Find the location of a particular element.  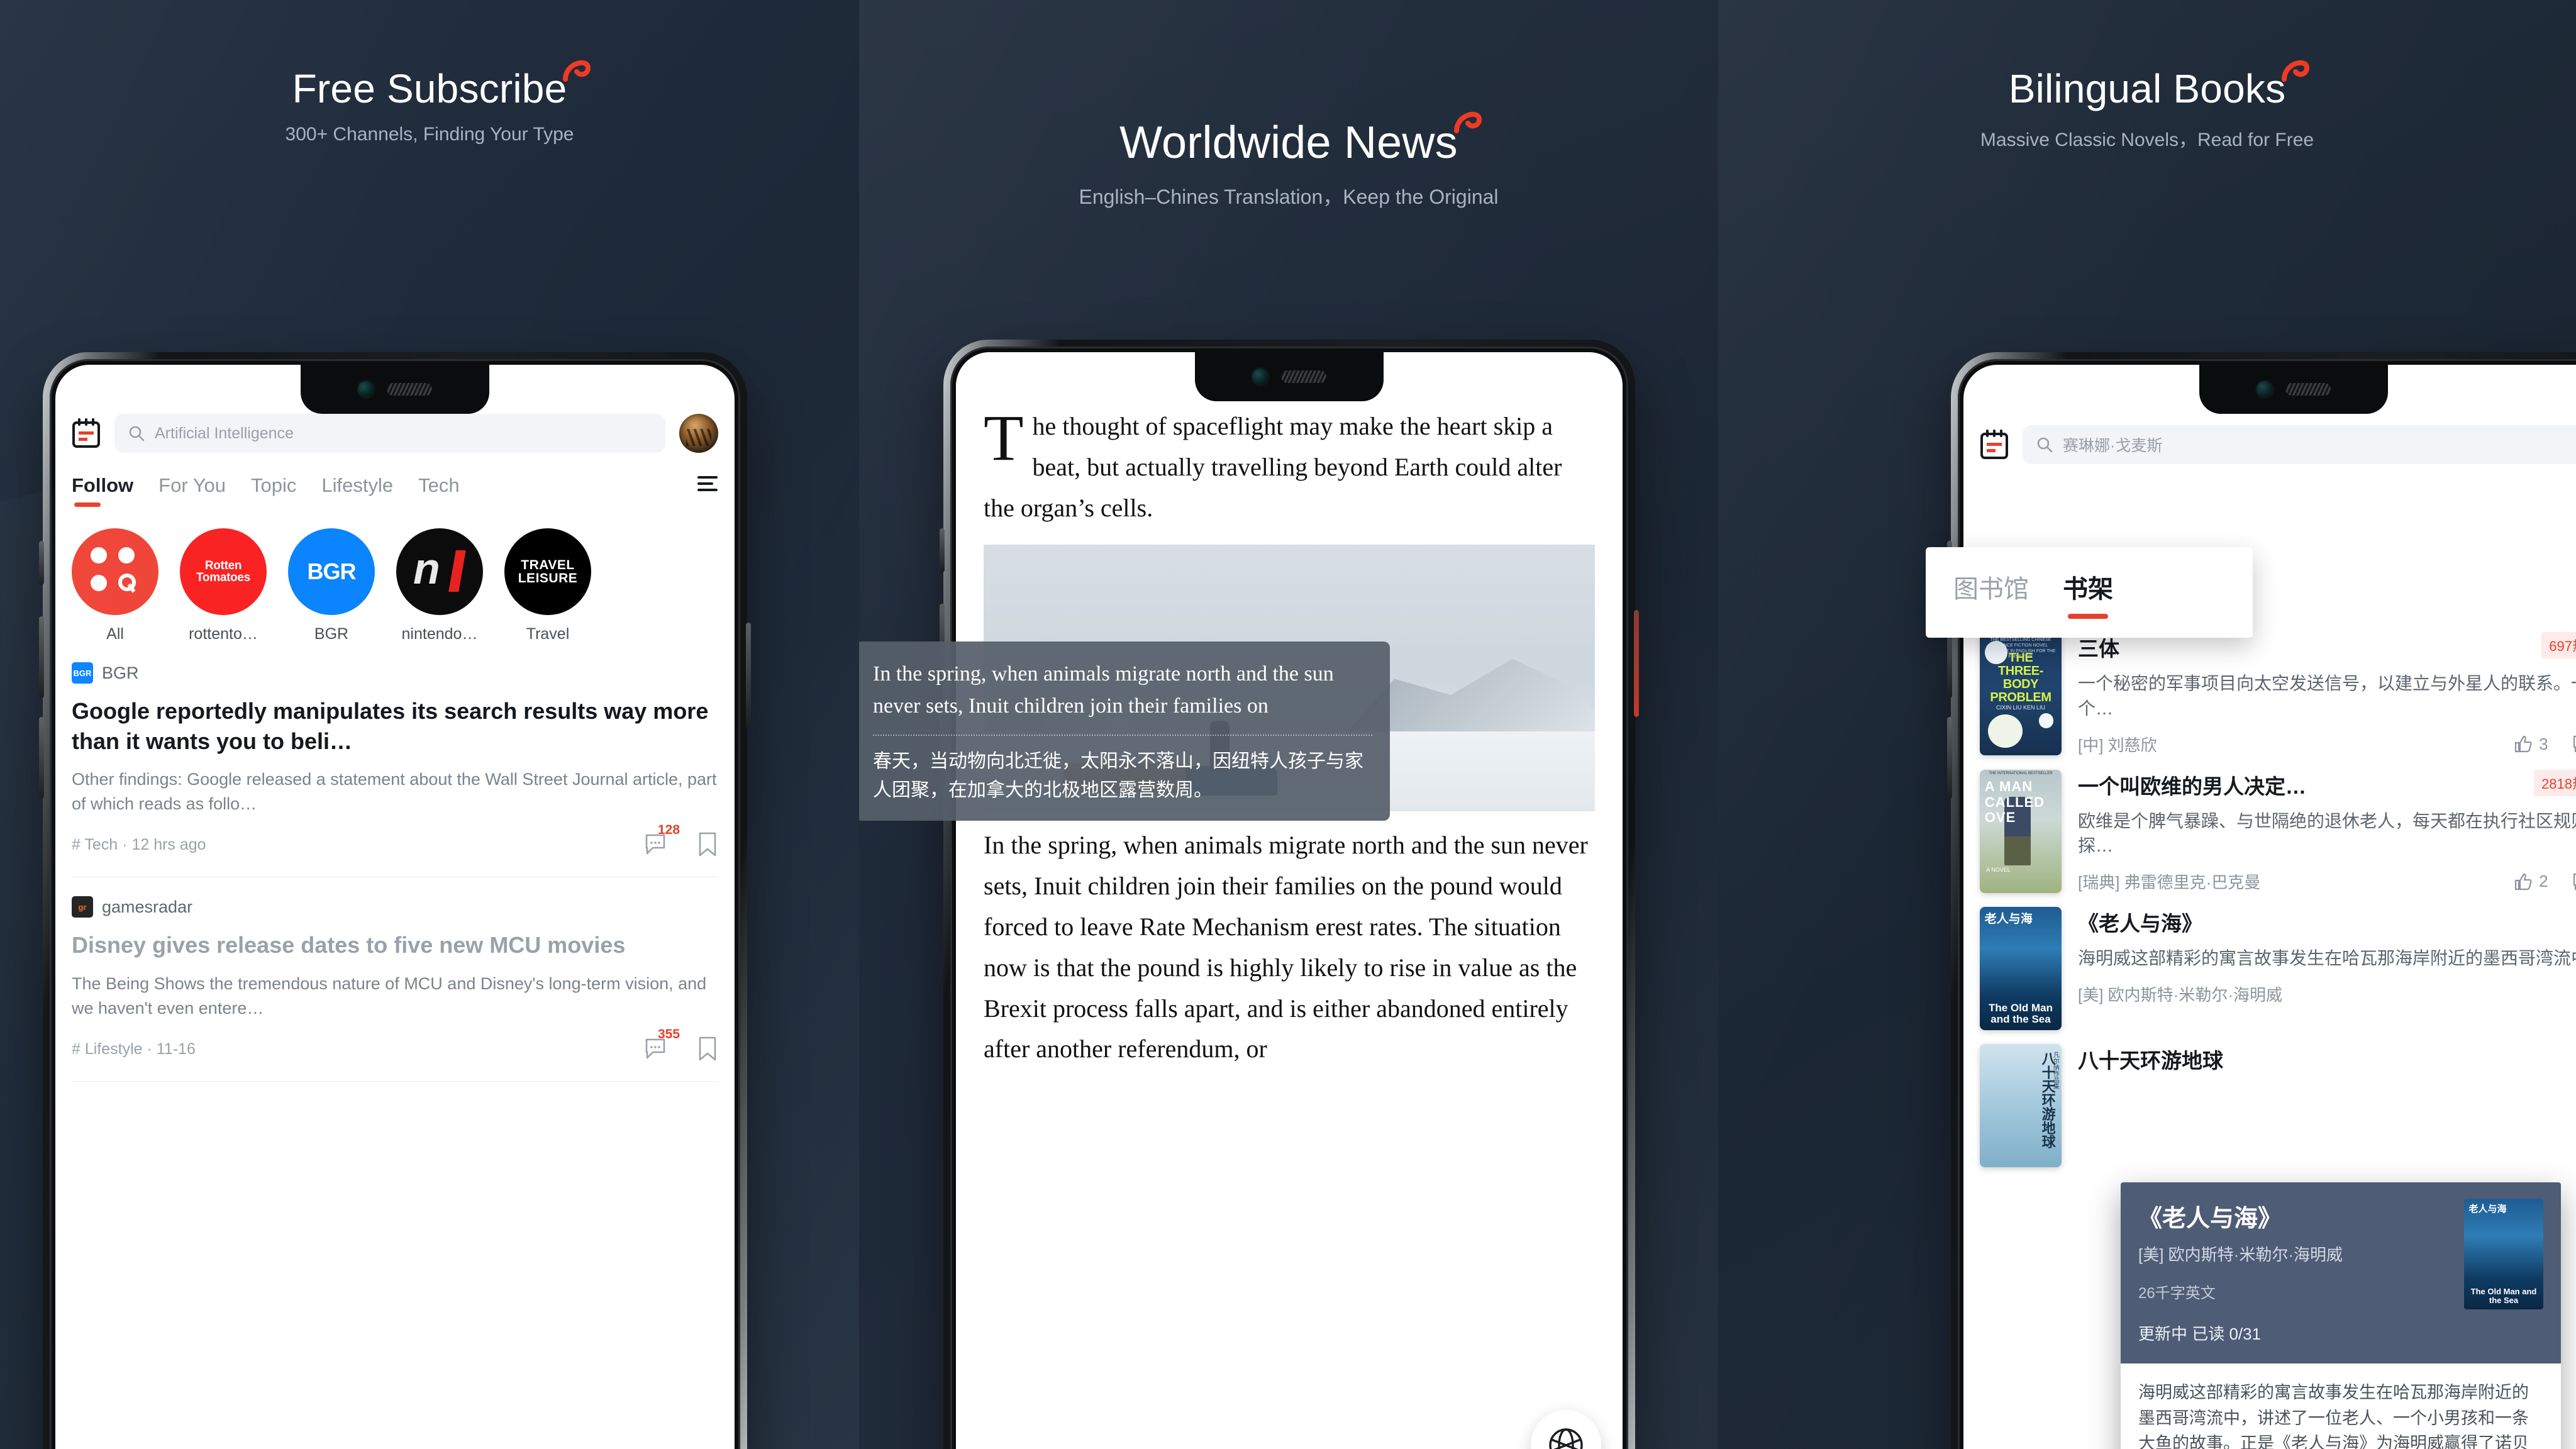

like-button: 3 is located at coordinates (2531, 744).